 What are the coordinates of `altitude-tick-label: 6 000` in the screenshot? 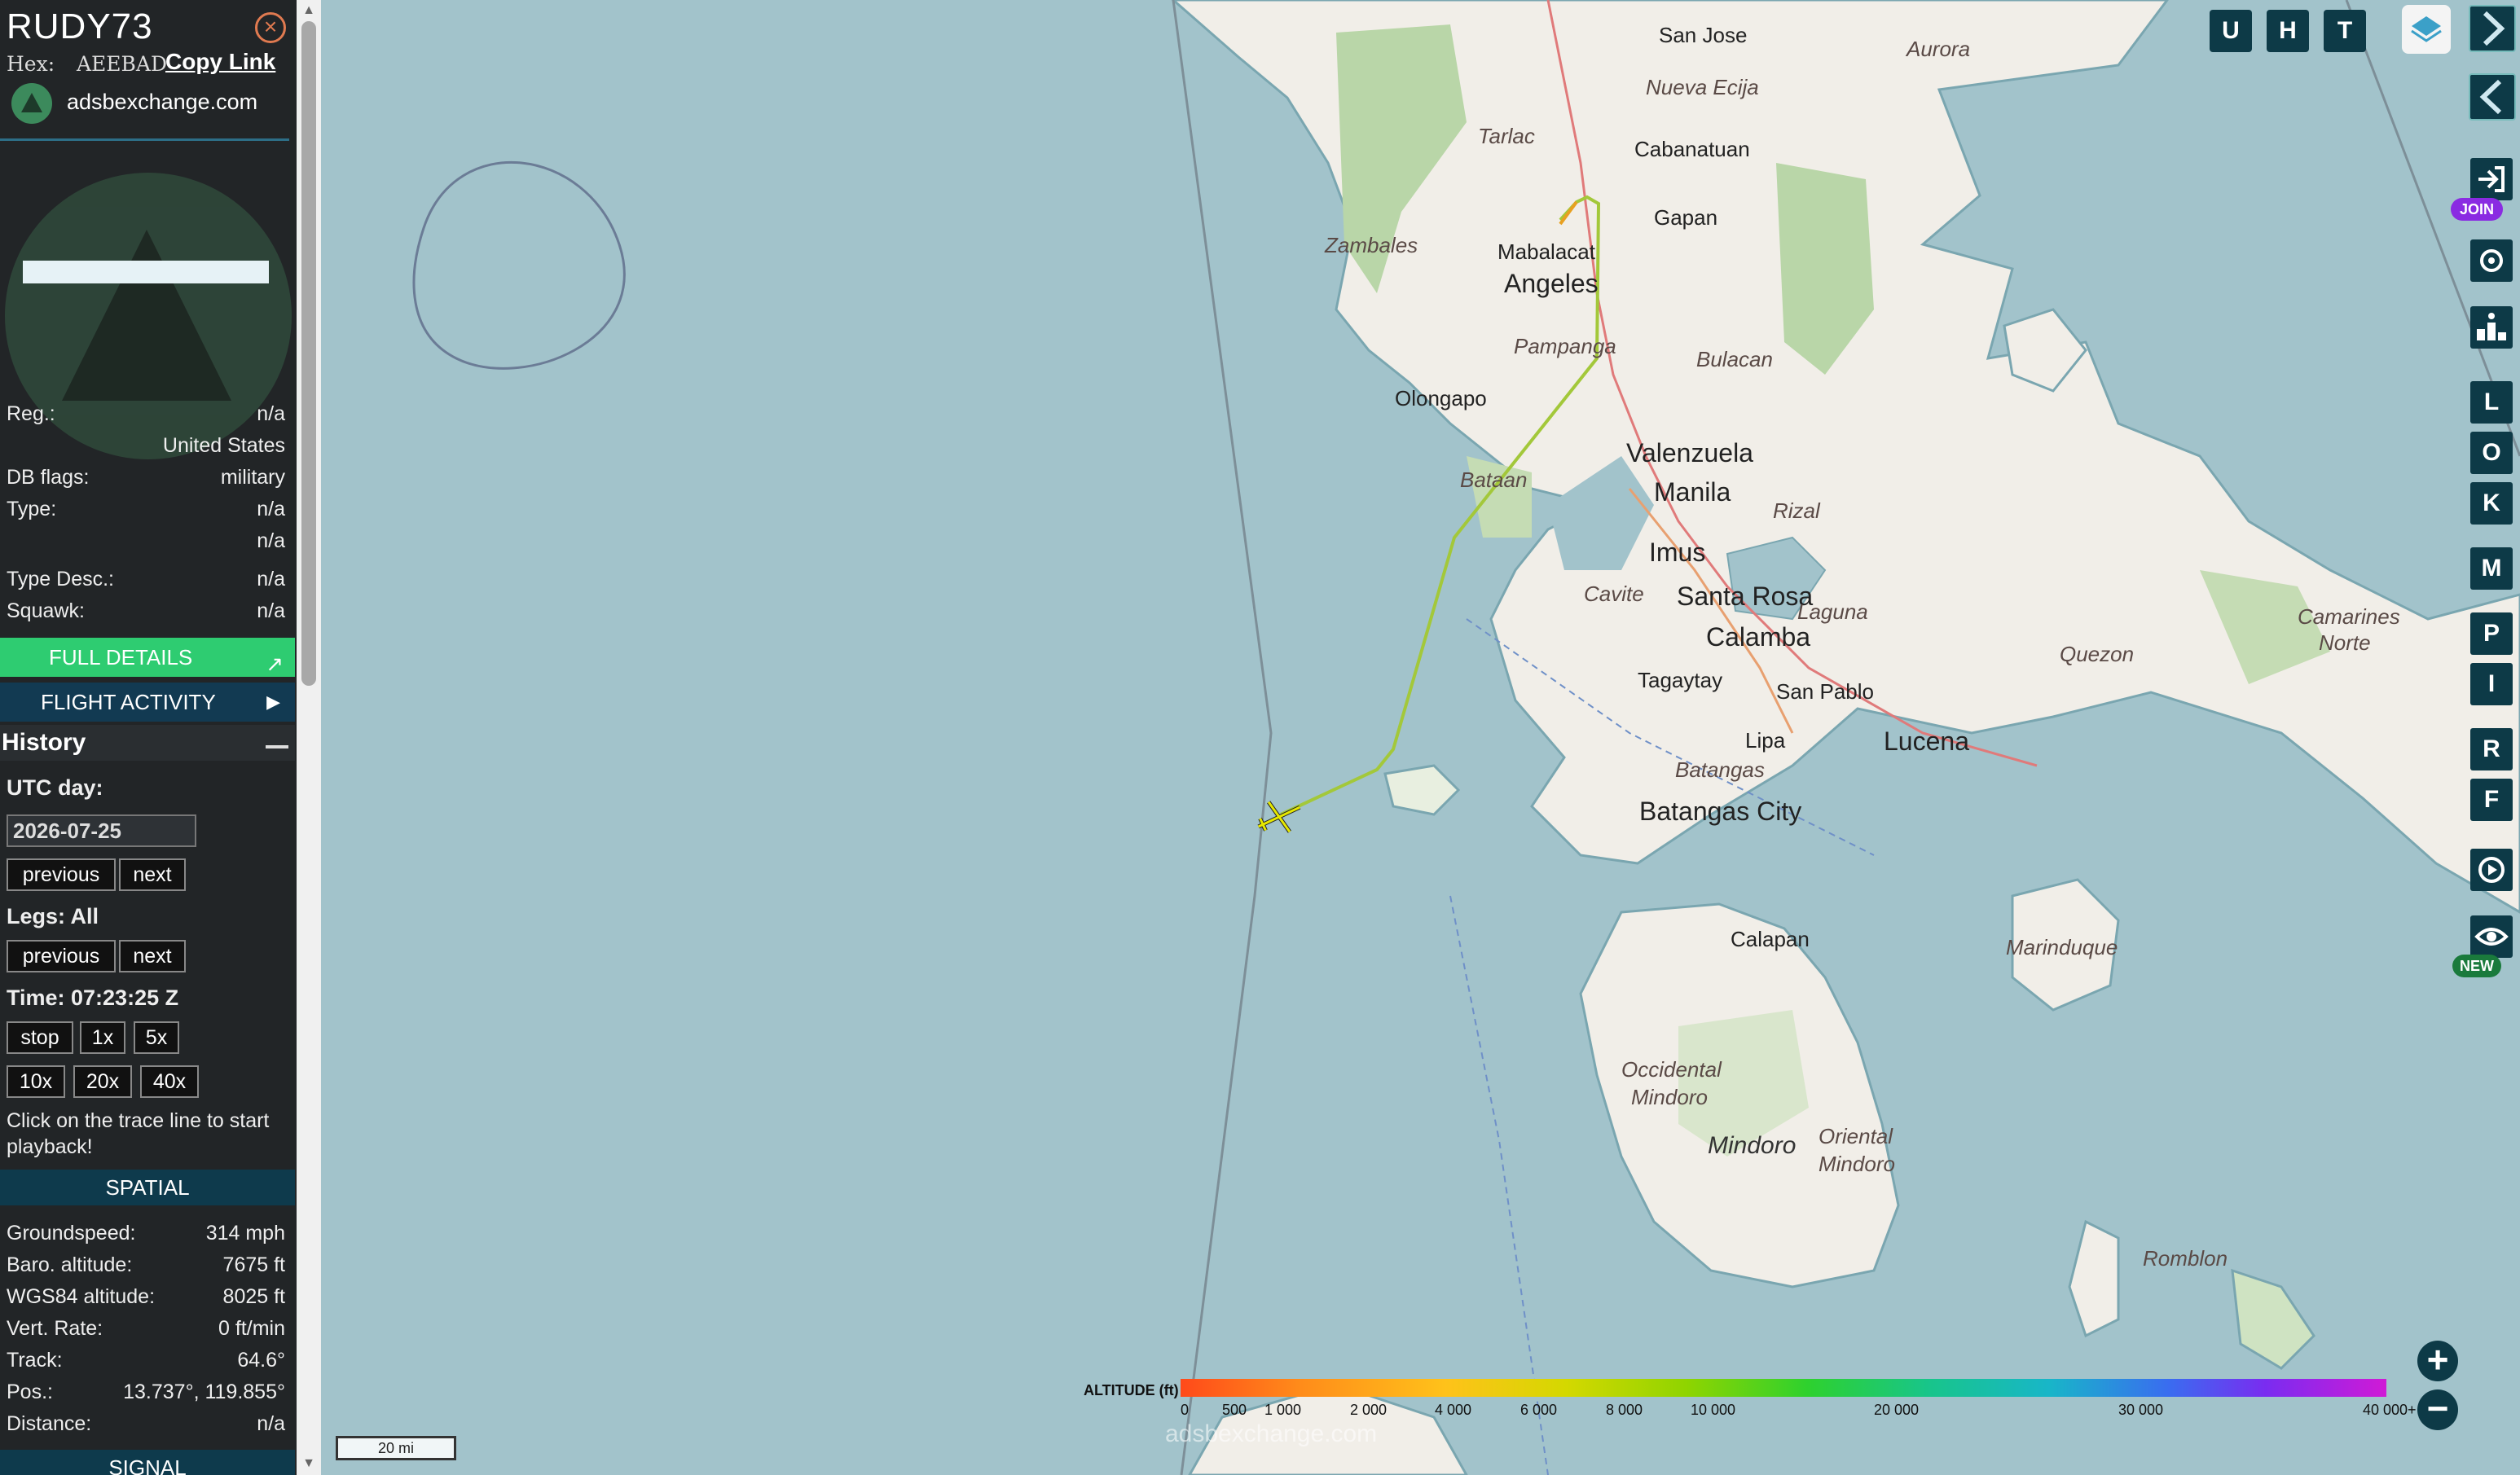 It's located at (1539, 1410).